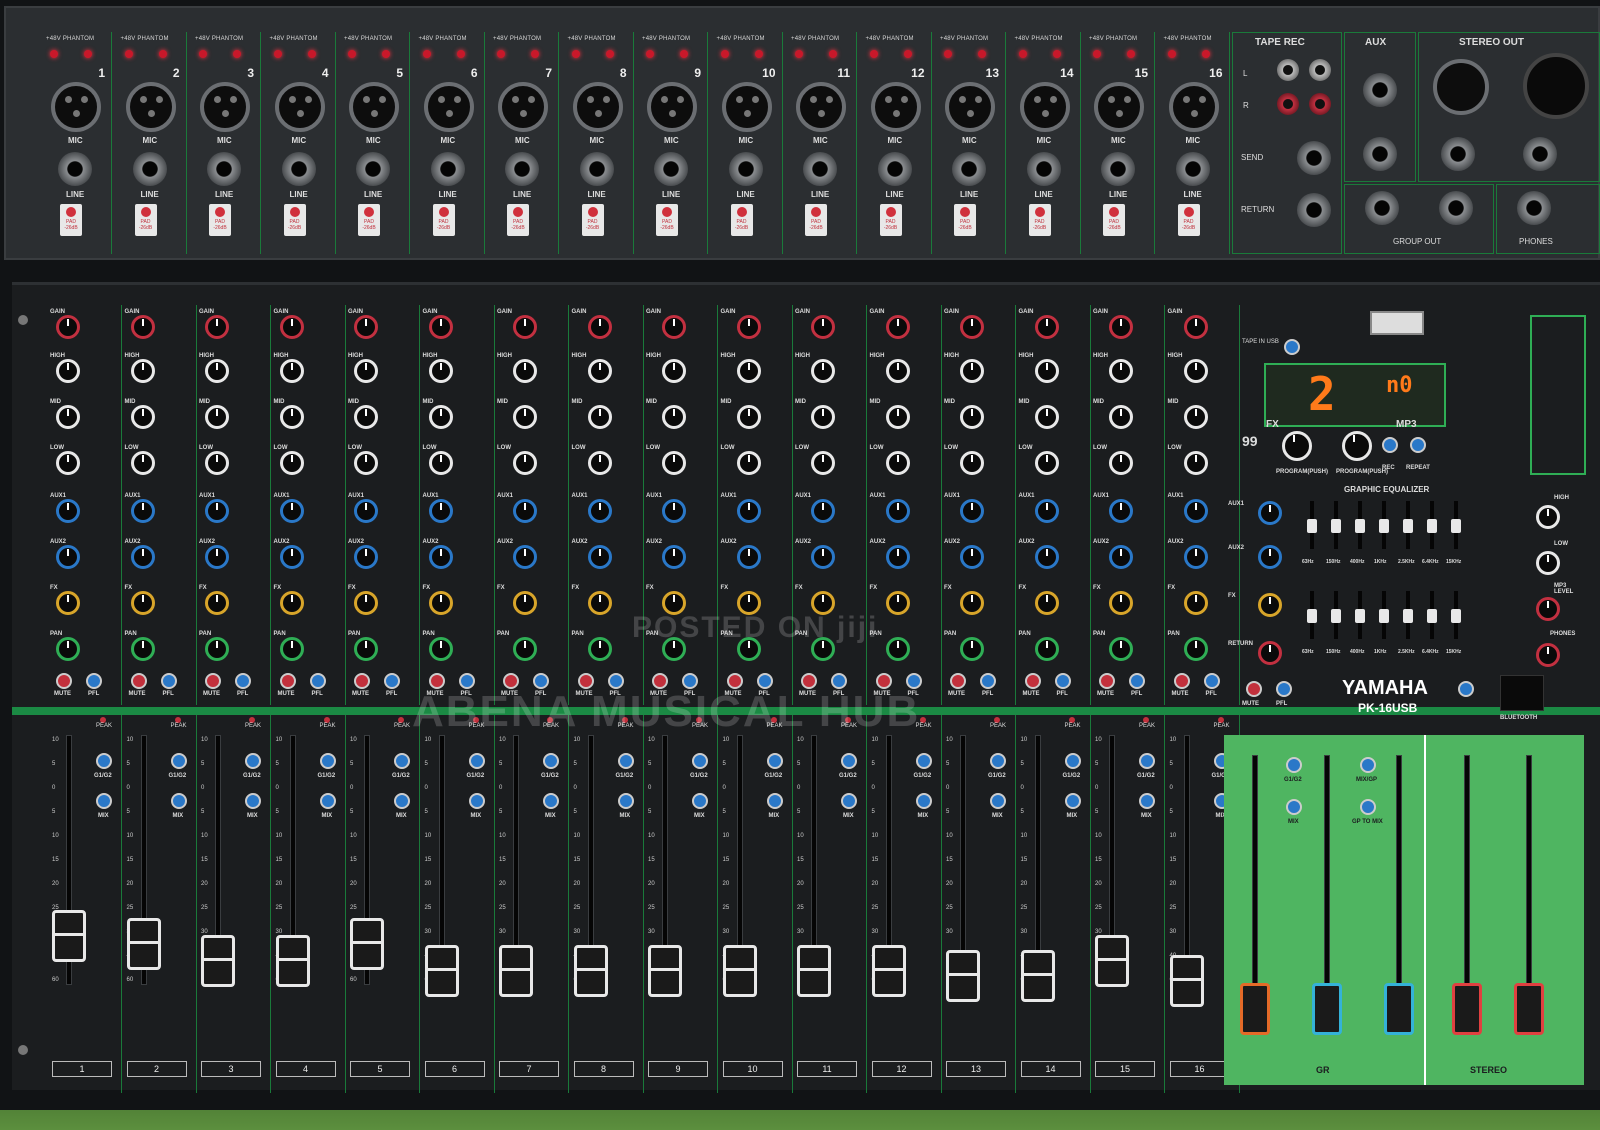 The height and width of the screenshot is (1130, 1600). What do you see at coordinates (1456, 208) in the screenshot?
I see `group-out-2-jack` at bounding box center [1456, 208].